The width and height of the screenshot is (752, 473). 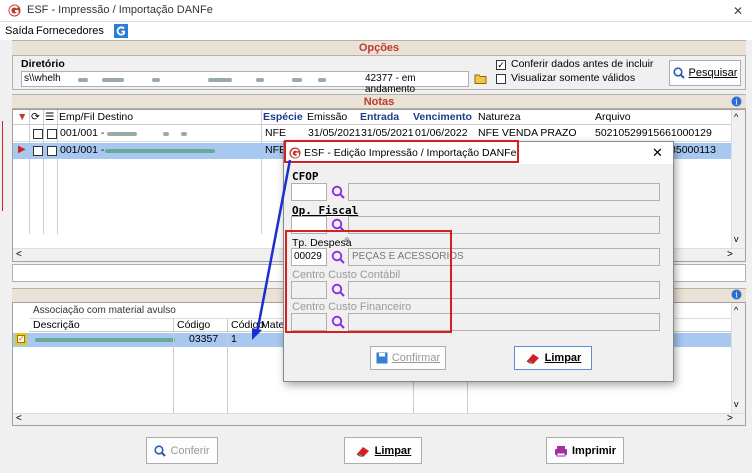 I want to click on col-descricao: Descrição, so click(x=56, y=325).